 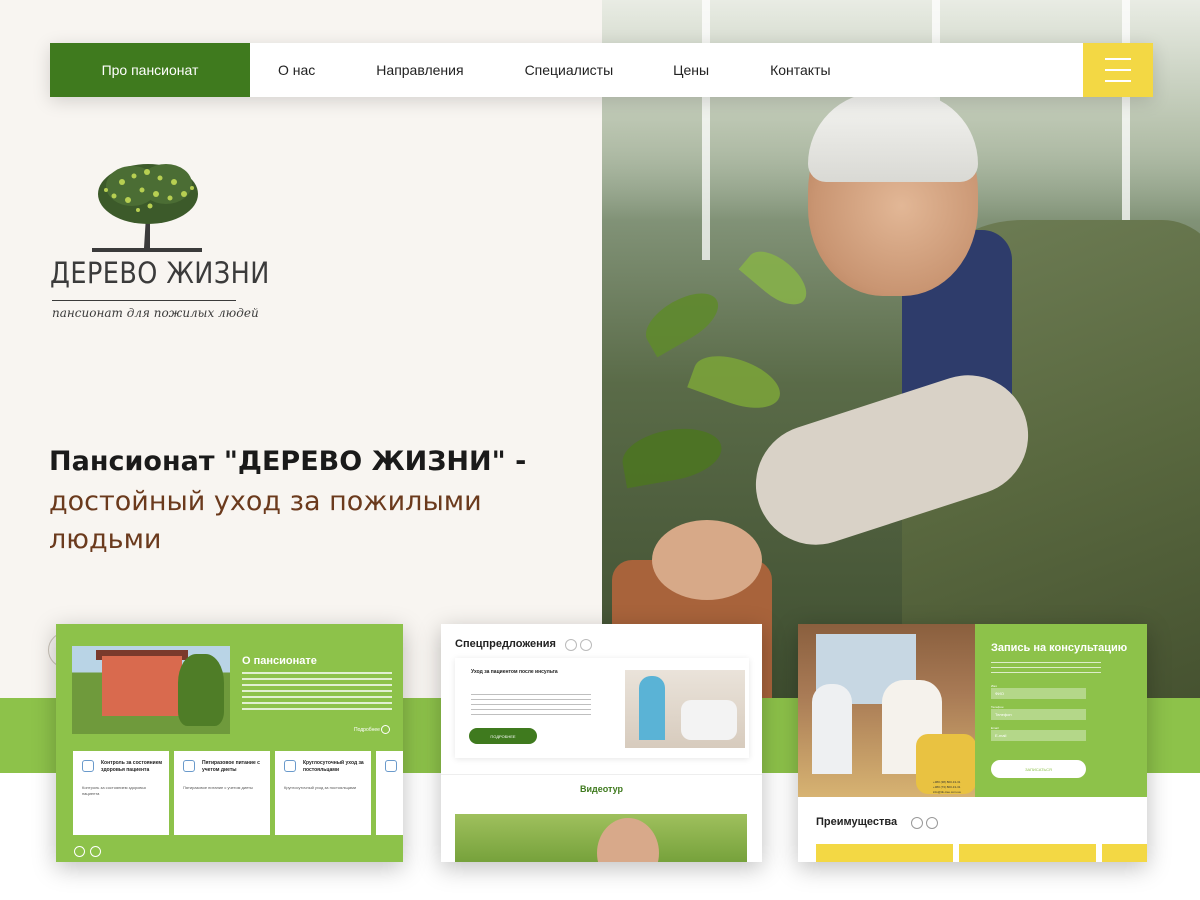 What do you see at coordinates (887, 710) in the screenshot?
I see `residents-photo` at bounding box center [887, 710].